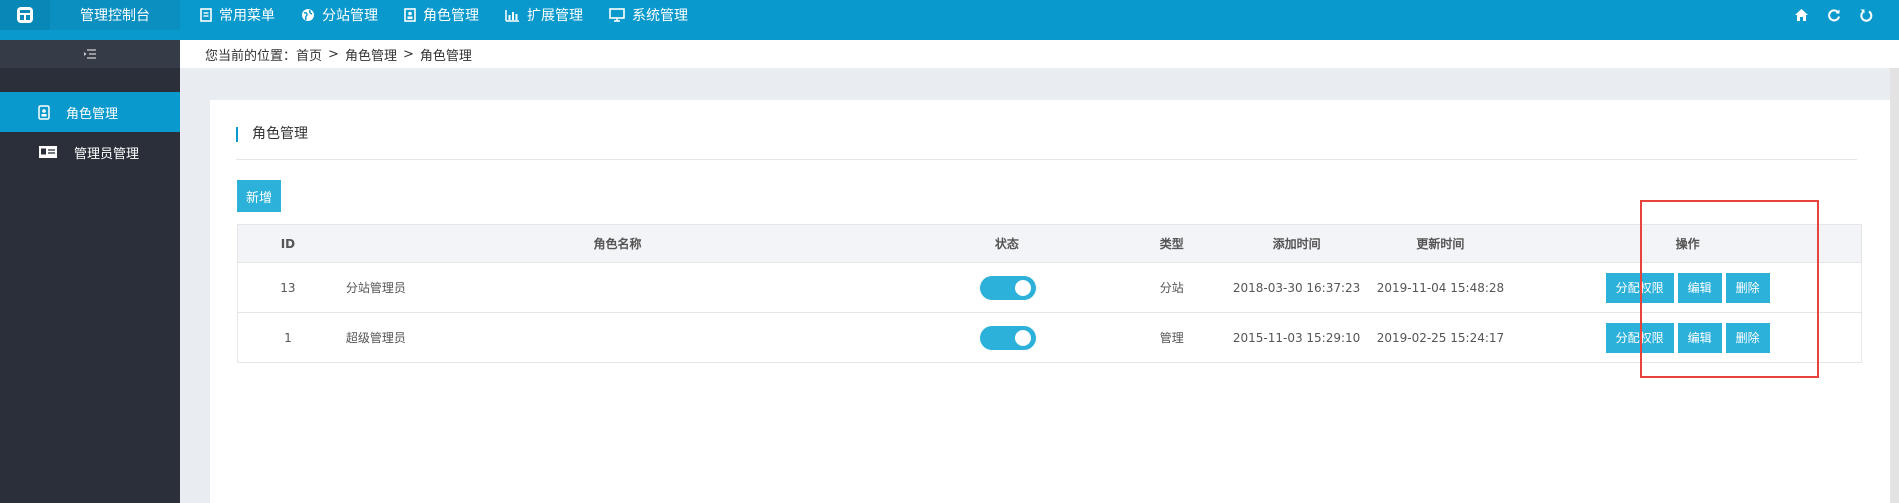 Image resolution: width=1899 pixels, height=503 pixels. What do you see at coordinates (1801, 15) in the screenshot?
I see `home-icon` at bounding box center [1801, 15].